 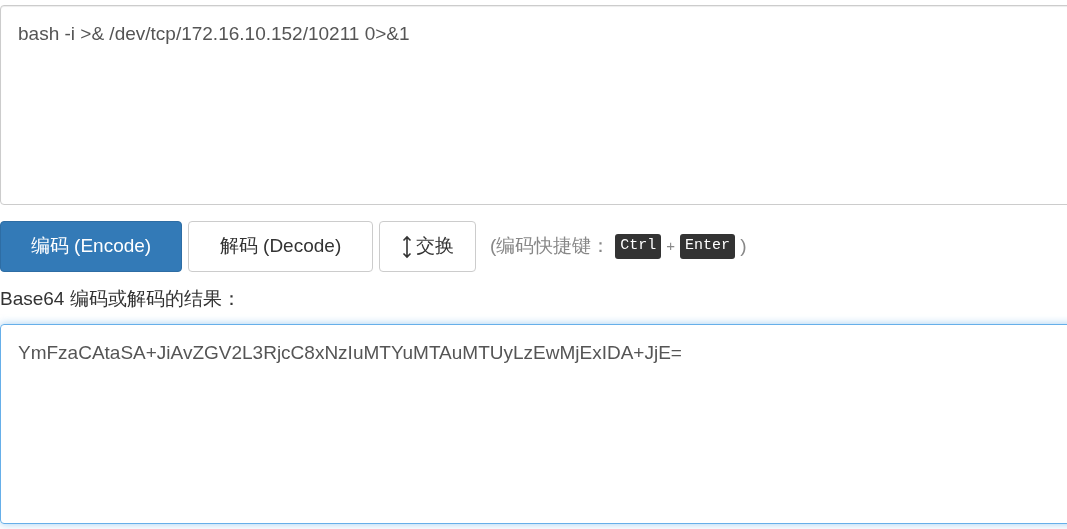 I want to click on plus-sign: +, so click(x=671, y=246).